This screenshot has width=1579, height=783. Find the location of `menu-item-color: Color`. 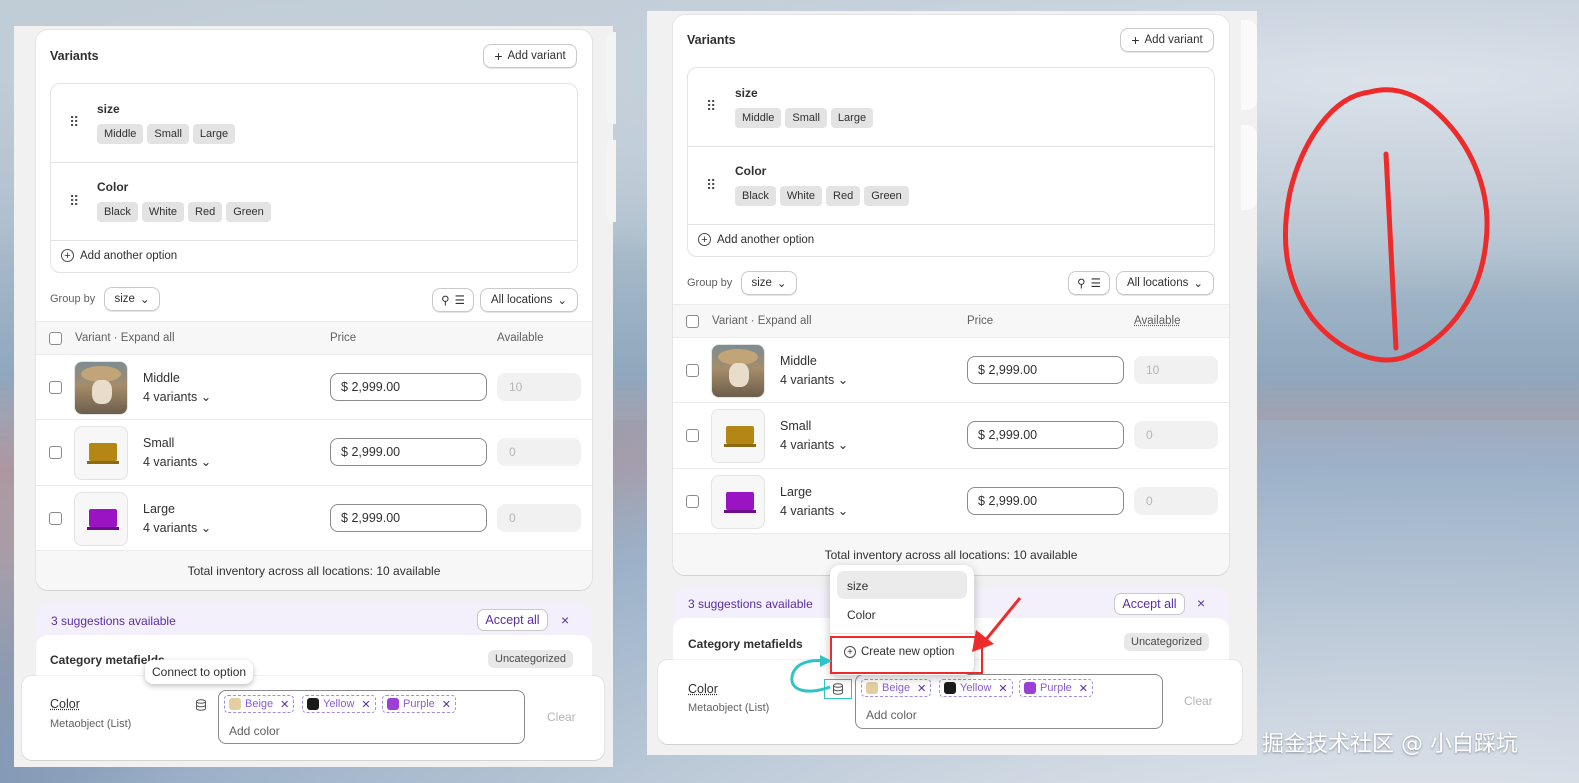

menu-item-color: Color is located at coordinates (861, 615).